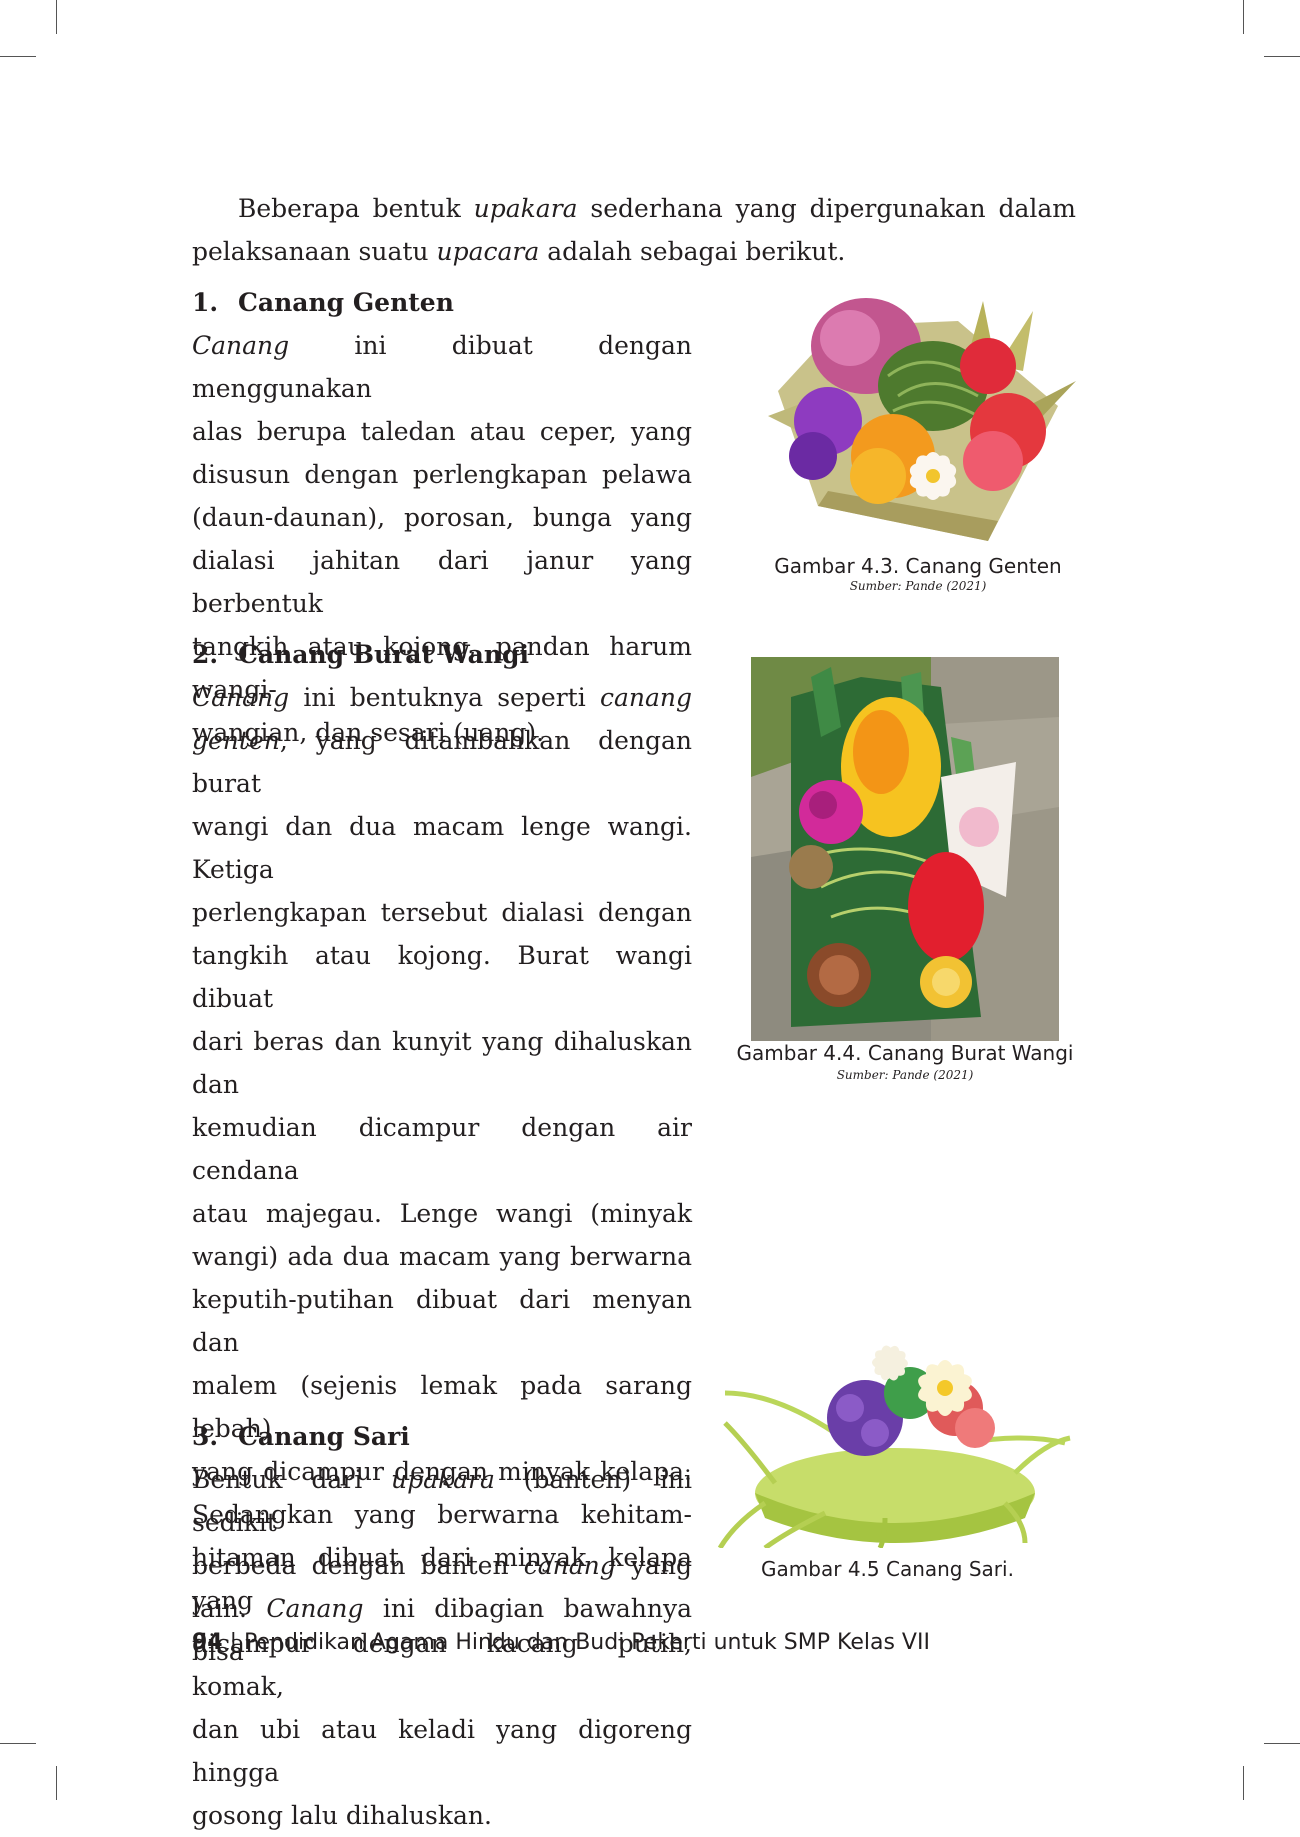 The width and height of the screenshot is (1300, 1837). I want to click on body-line: (daun-daunan), porosan, bunga yang, so click(442, 517).